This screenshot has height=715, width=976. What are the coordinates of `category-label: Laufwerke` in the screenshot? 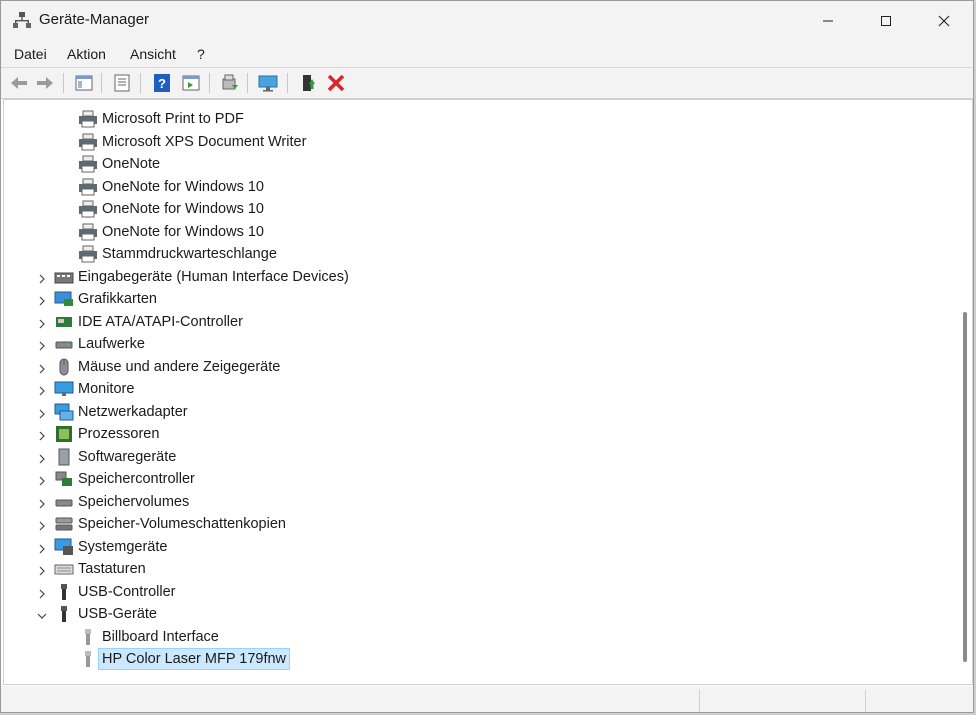 It's located at (111, 344).